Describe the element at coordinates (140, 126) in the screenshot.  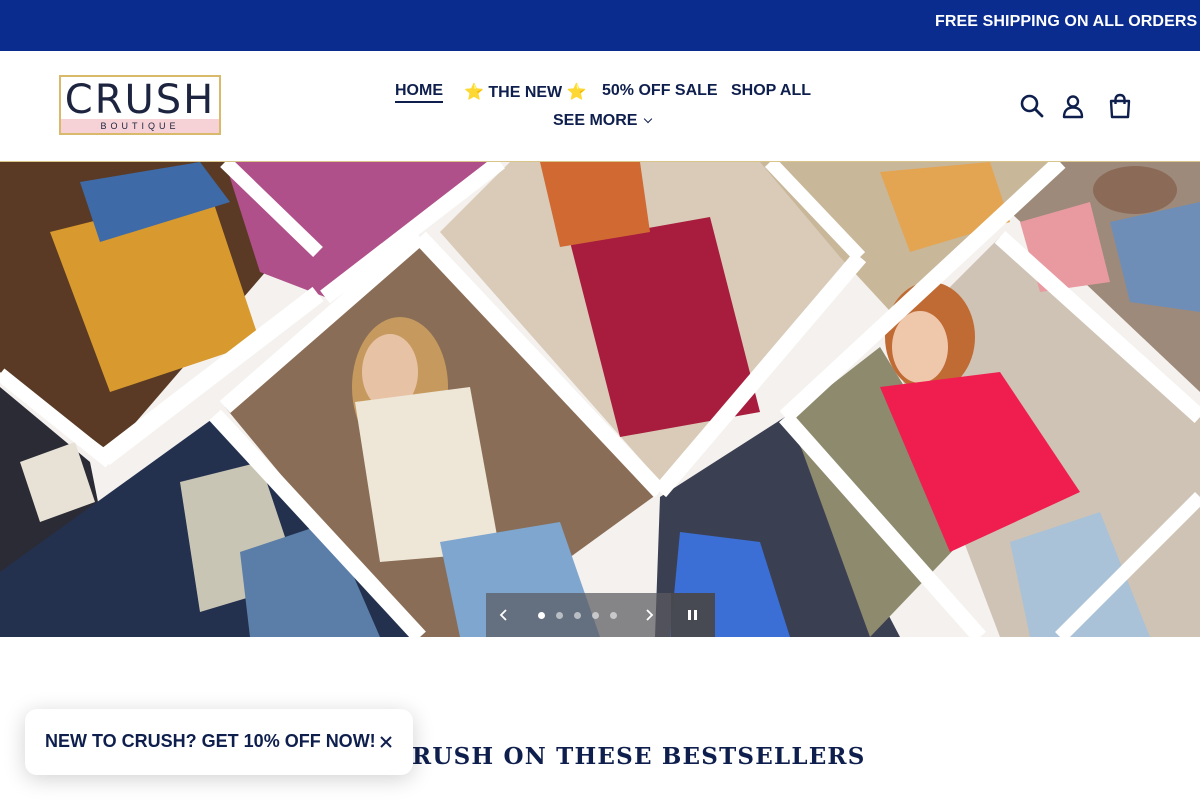
I see `logo-tagline: BOUTIQUE` at that location.